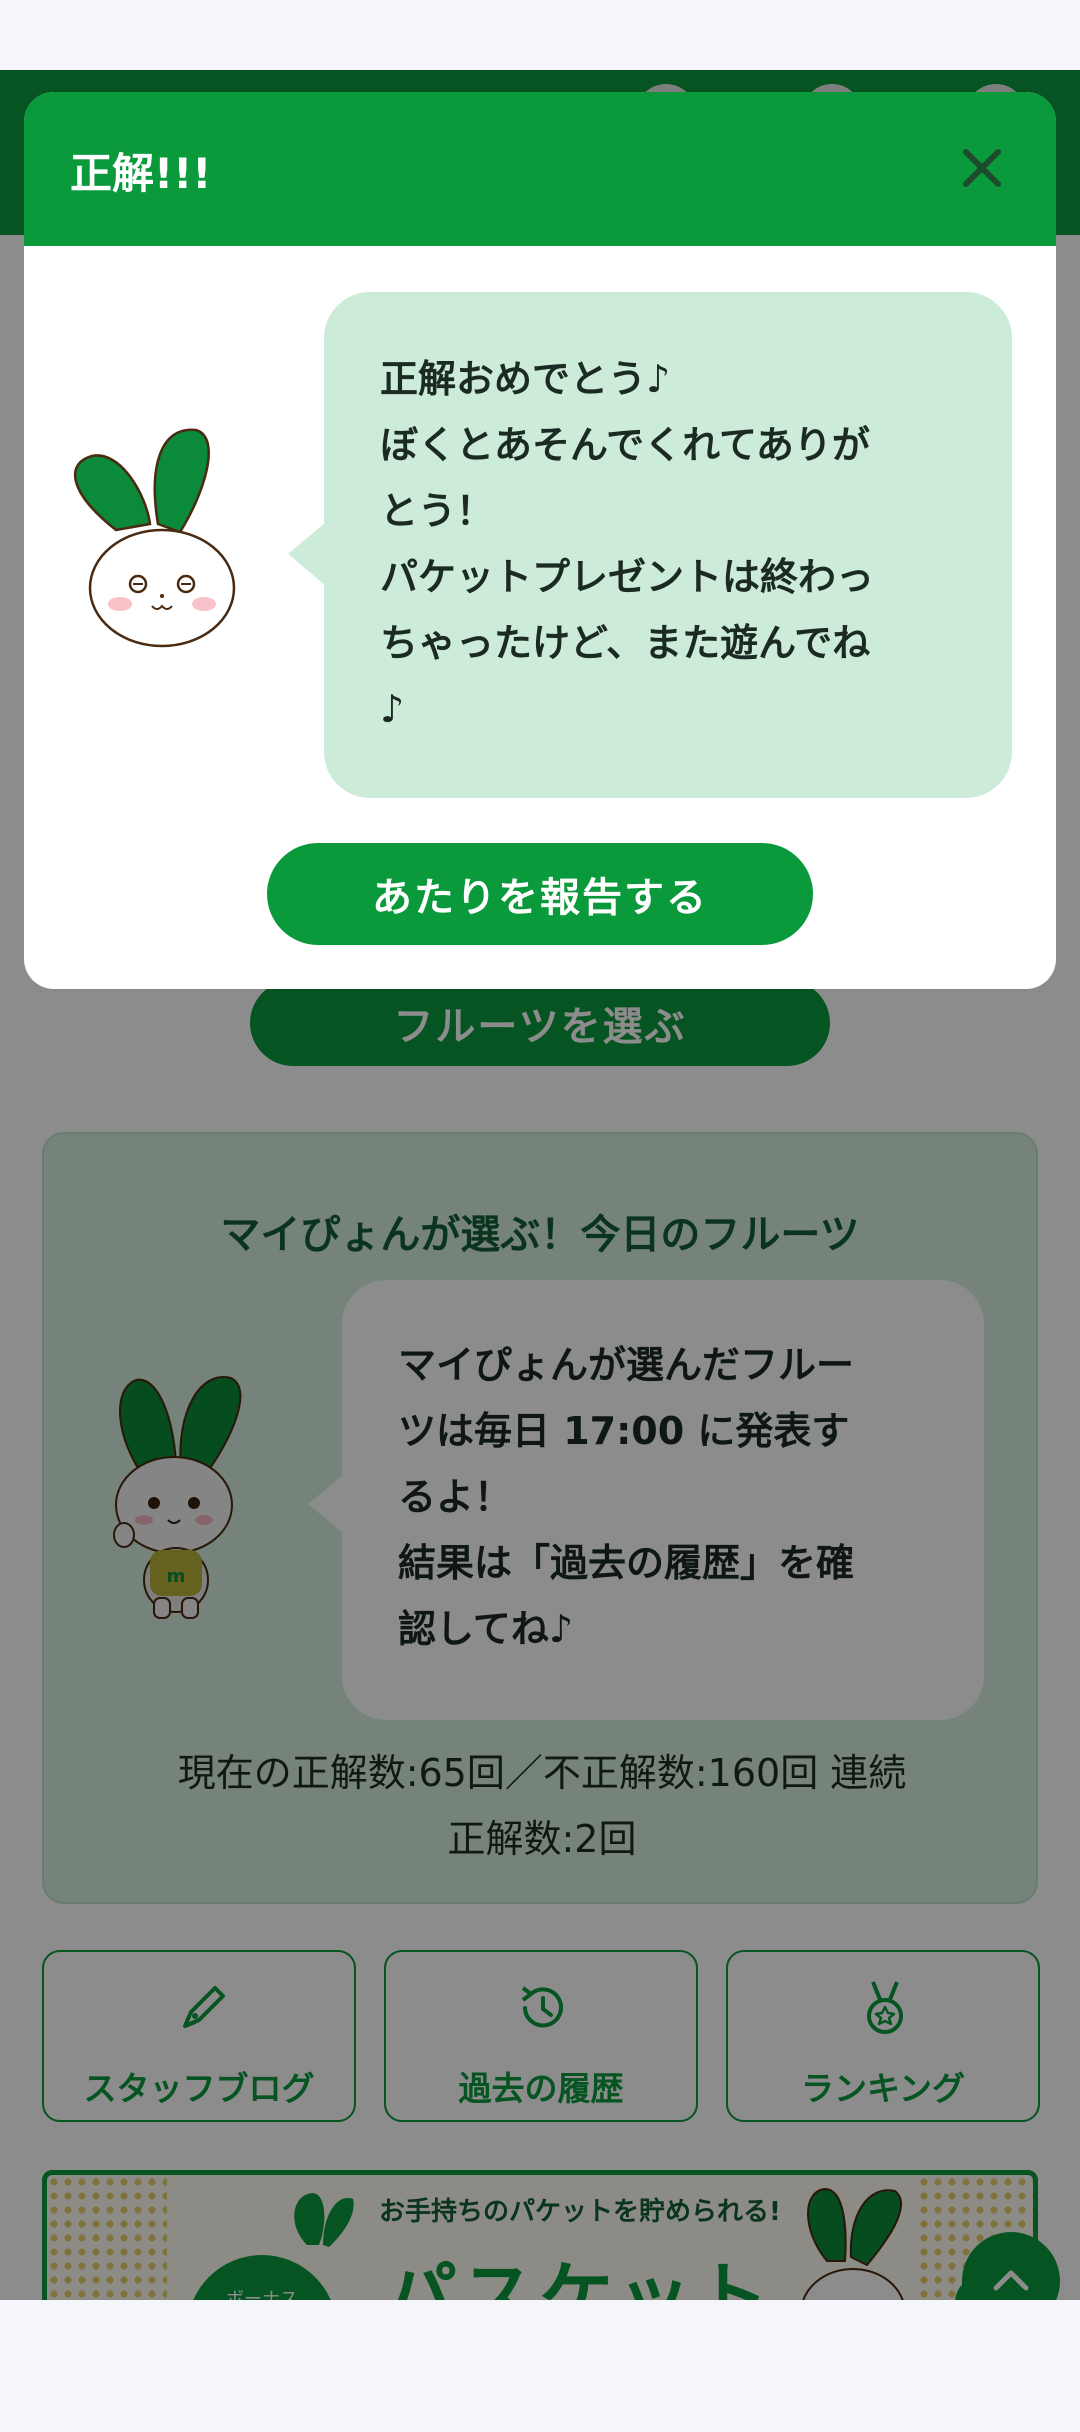 This screenshot has width=1080, height=2432. What do you see at coordinates (540, 894) in the screenshot?
I see `report-win-button: あたりを報告する` at bounding box center [540, 894].